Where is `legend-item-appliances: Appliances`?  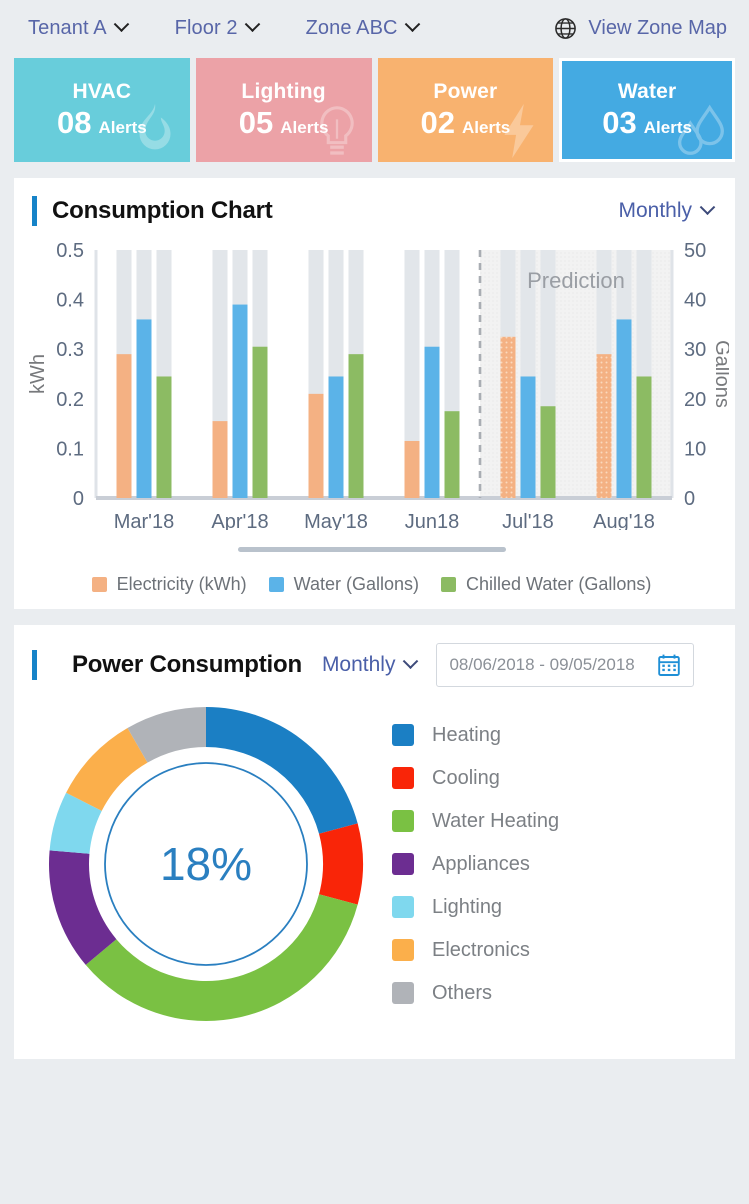
legend-item-appliances: Appliances is located at coordinates (475, 864).